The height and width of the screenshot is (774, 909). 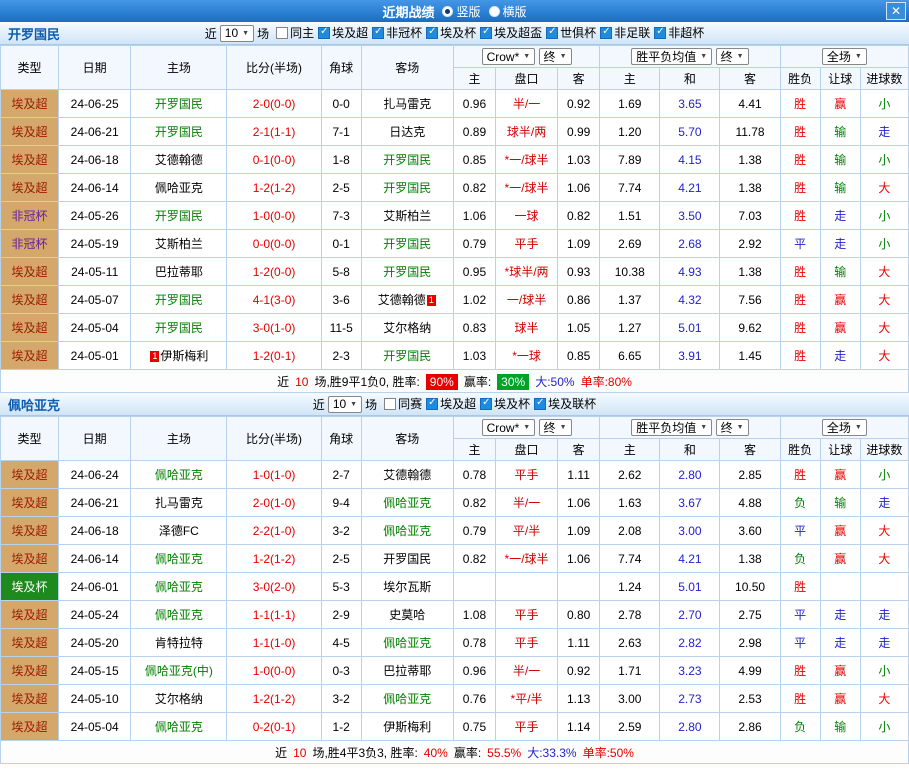 I want to click on match-date: 24-05-24, so click(x=95, y=614).